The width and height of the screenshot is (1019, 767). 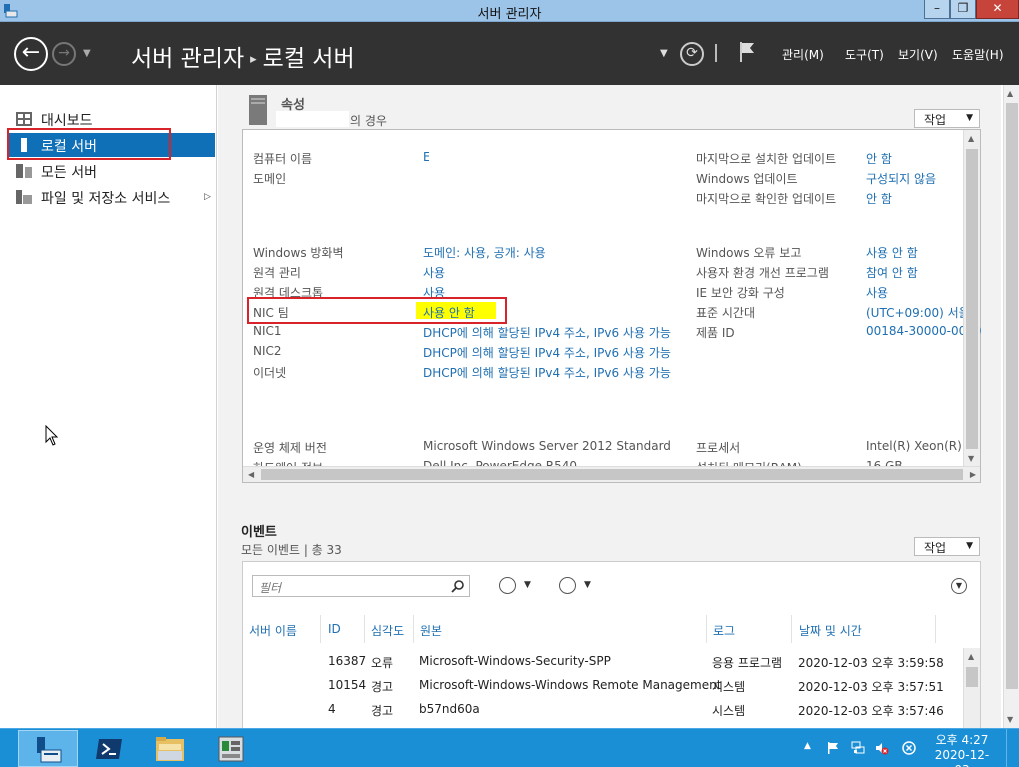 What do you see at coordinates (747, 179) in the screenshot?
I see `prop-label: Windows 업데이트` at bounding box center [747, 179].